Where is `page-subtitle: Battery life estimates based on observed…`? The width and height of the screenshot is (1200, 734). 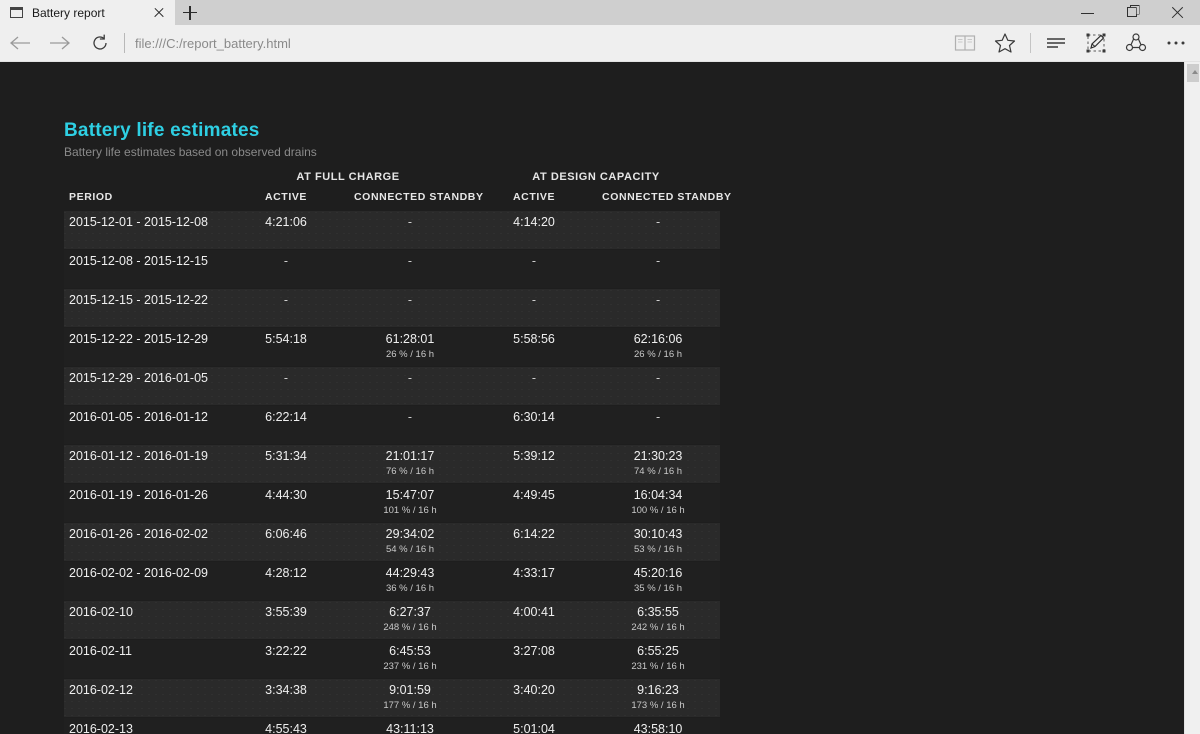
page-subtitle: Battery life estimates based on observed… is located at coordinates (190, 152).